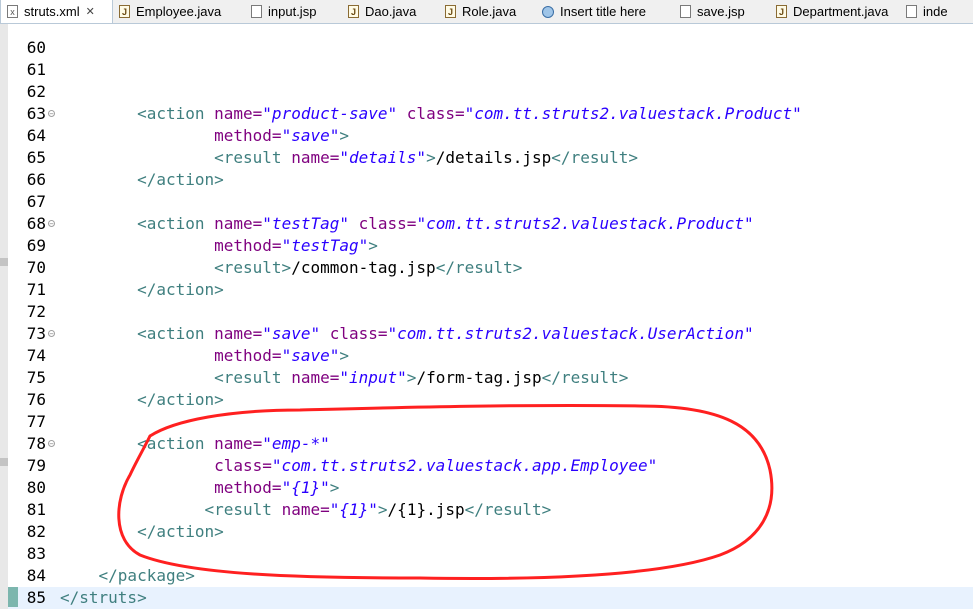 The width and height of the screenshot is (973, 609). Describe the element at coordinates (293, 11) in the screenshot. I see `tab-input-jsp: input.jsp` at that location.